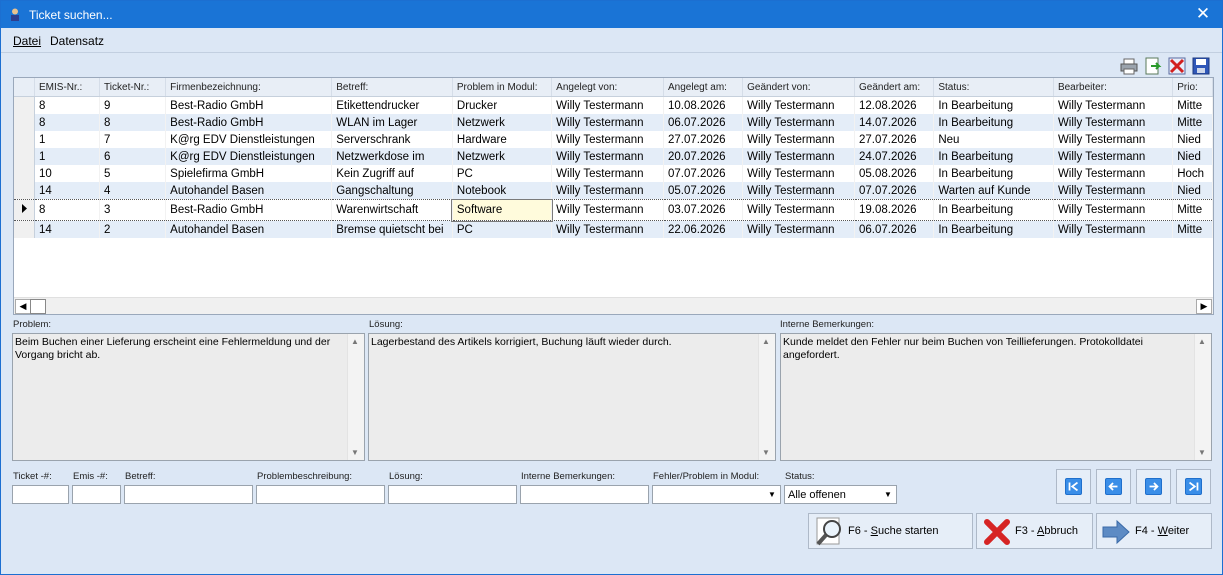 The image size is (1223, 575). I want to click on table-cell: Serverschrank, so click(392, 139).